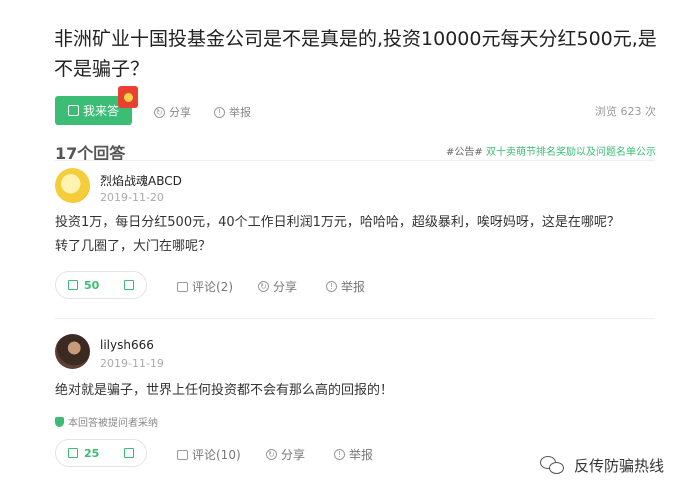  I want to click on view-count: 浏览 623 次, so click(625, 111).